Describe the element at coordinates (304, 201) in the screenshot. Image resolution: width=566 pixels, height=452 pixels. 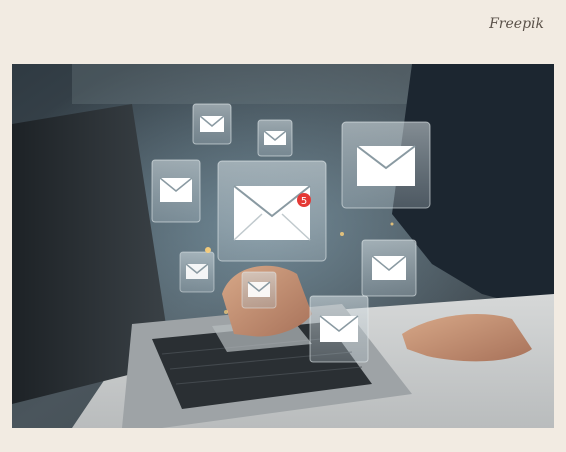
I see `notification-badge-count: 5` at that location.